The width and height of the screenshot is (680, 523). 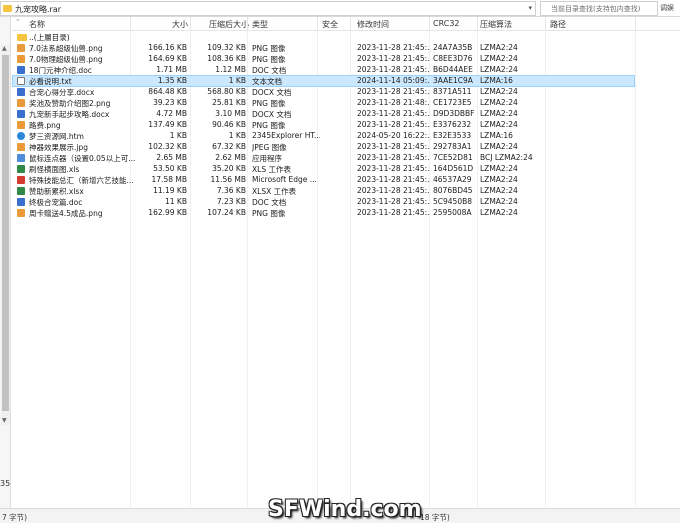 What do you see at coordinates (453, 47) in the screenshot?
I see `file-crc: 24A7A35B` at bounding box center [453, 47].